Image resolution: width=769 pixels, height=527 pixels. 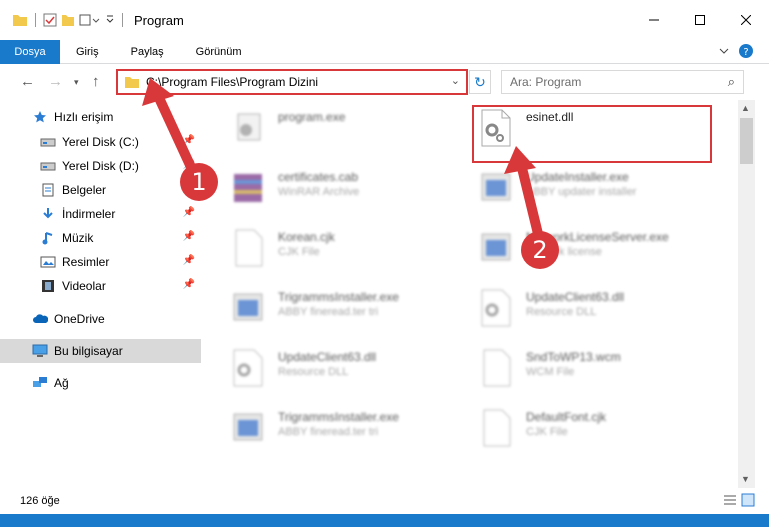 What do you see at coordinates (545, 82) in the screenshot?
I see `search-placeholder: Ara: Program` at bounding box center [545, 82].